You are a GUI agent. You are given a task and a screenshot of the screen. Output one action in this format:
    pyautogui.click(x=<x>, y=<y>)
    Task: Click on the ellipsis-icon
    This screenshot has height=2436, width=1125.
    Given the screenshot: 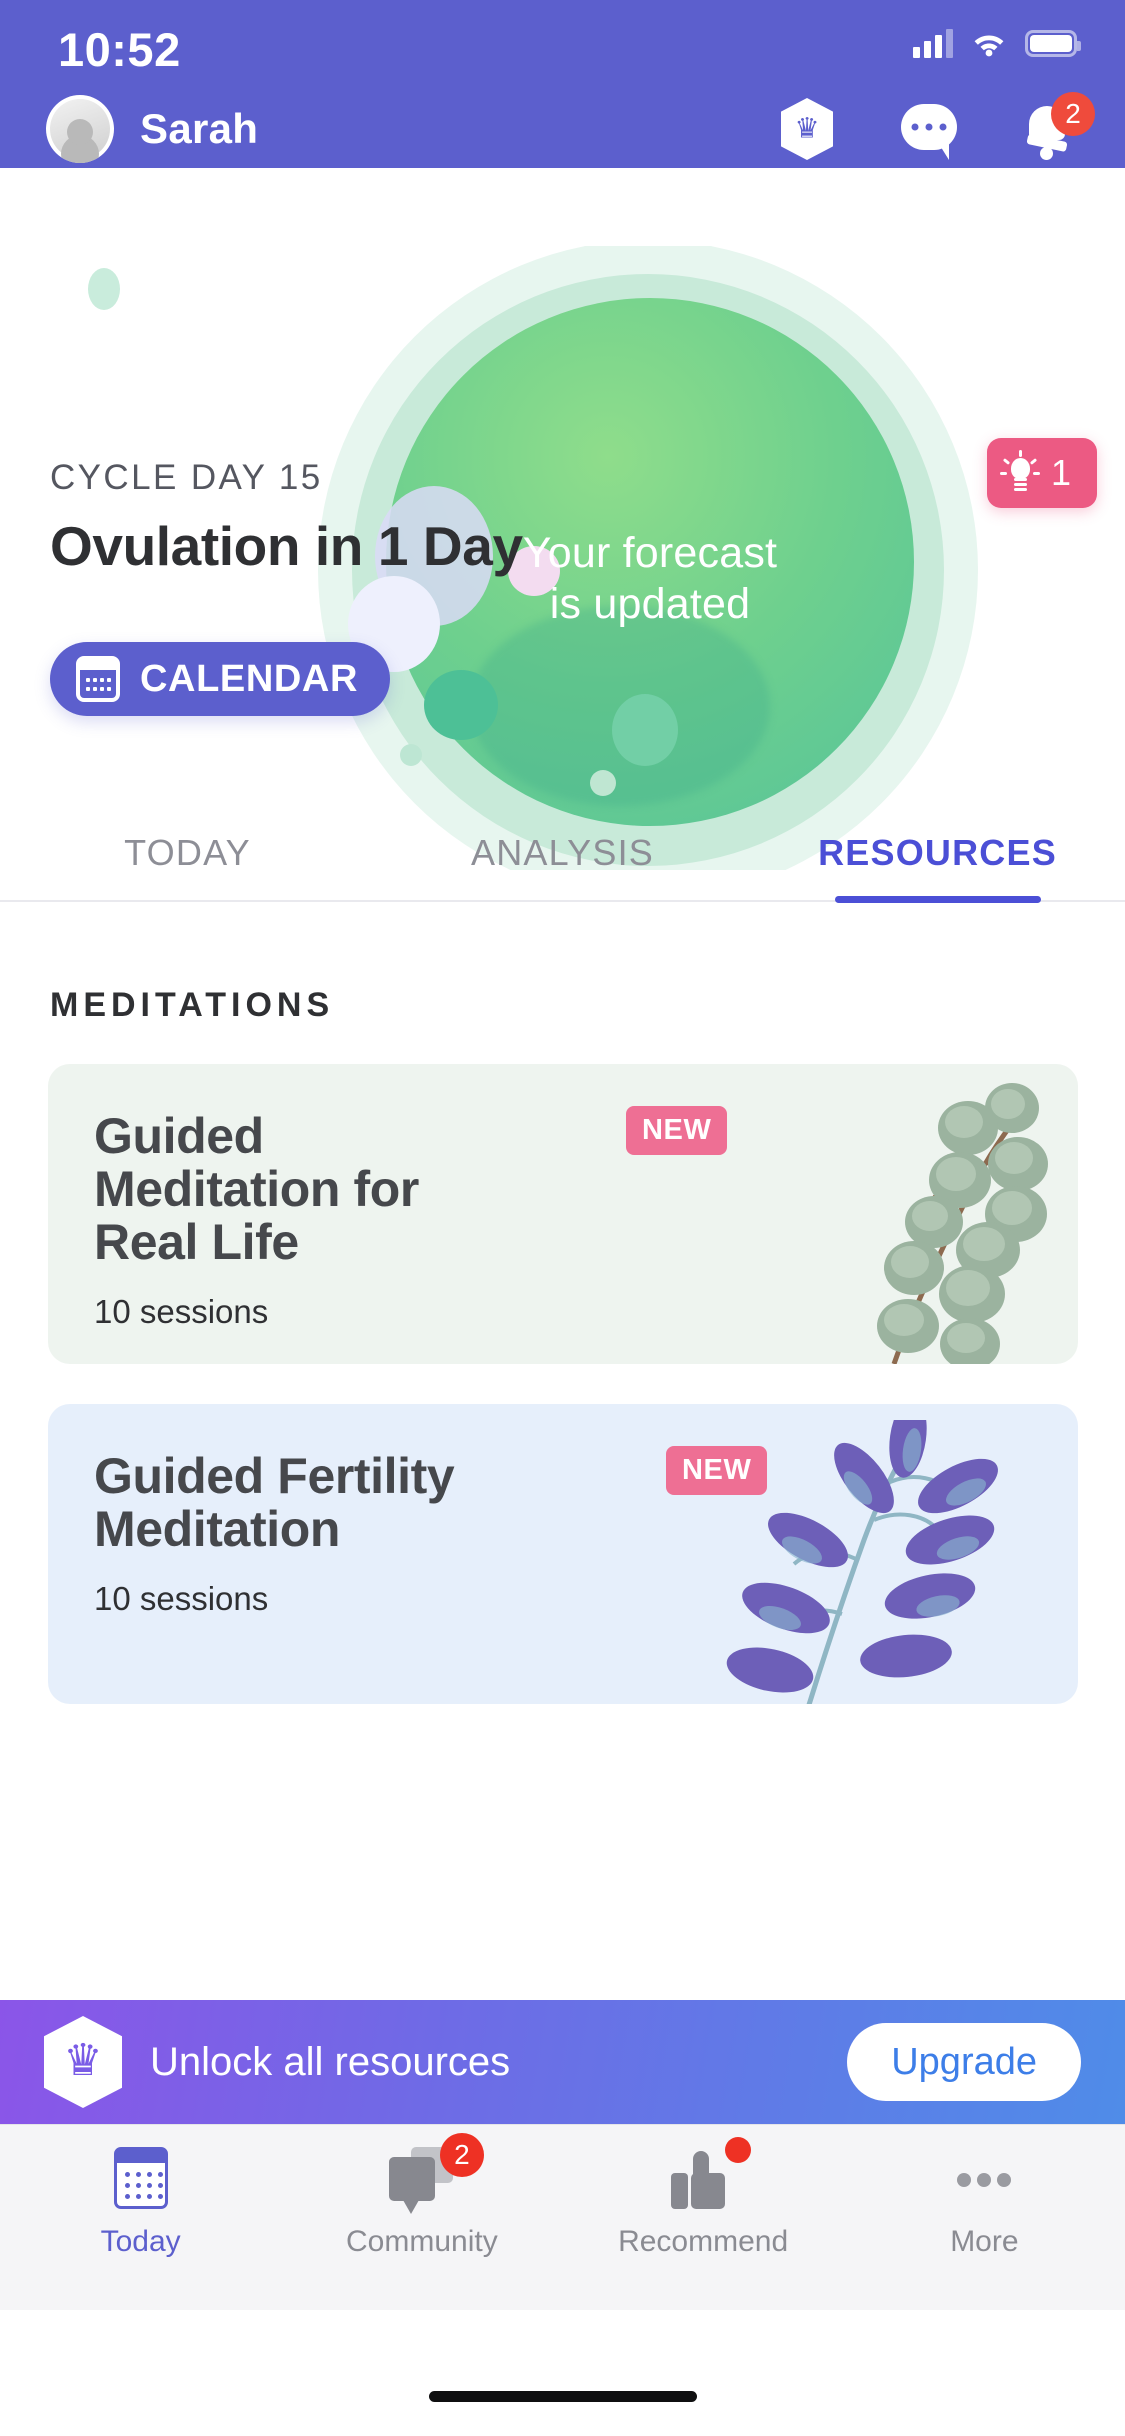 What is the action you would take?
    pyautogui.click(x=984, y=2180)
    